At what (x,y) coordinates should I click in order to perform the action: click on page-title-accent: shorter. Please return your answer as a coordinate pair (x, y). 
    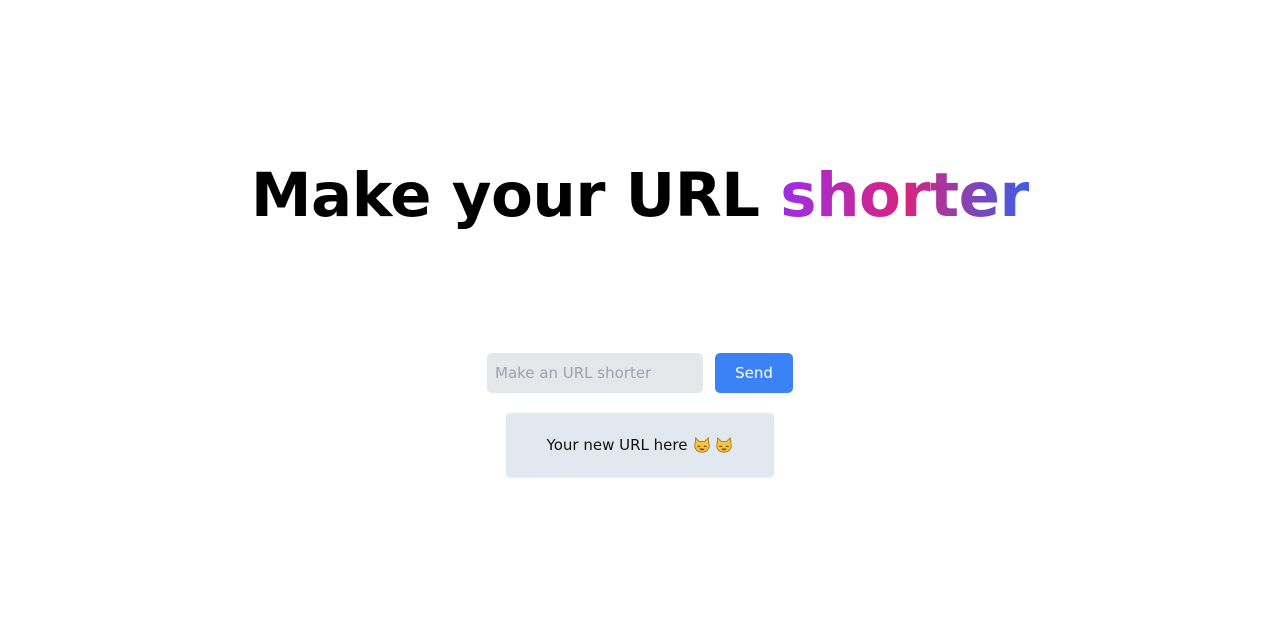
    Looking at the image, I should click on (905, 195).